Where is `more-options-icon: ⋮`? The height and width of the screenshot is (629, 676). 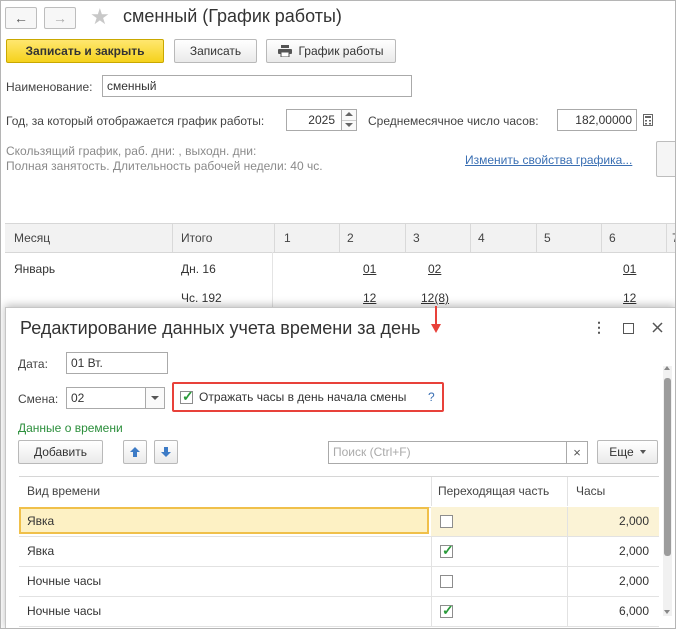
more-options-icon: ⋮ is located at coordinates (599, 327).